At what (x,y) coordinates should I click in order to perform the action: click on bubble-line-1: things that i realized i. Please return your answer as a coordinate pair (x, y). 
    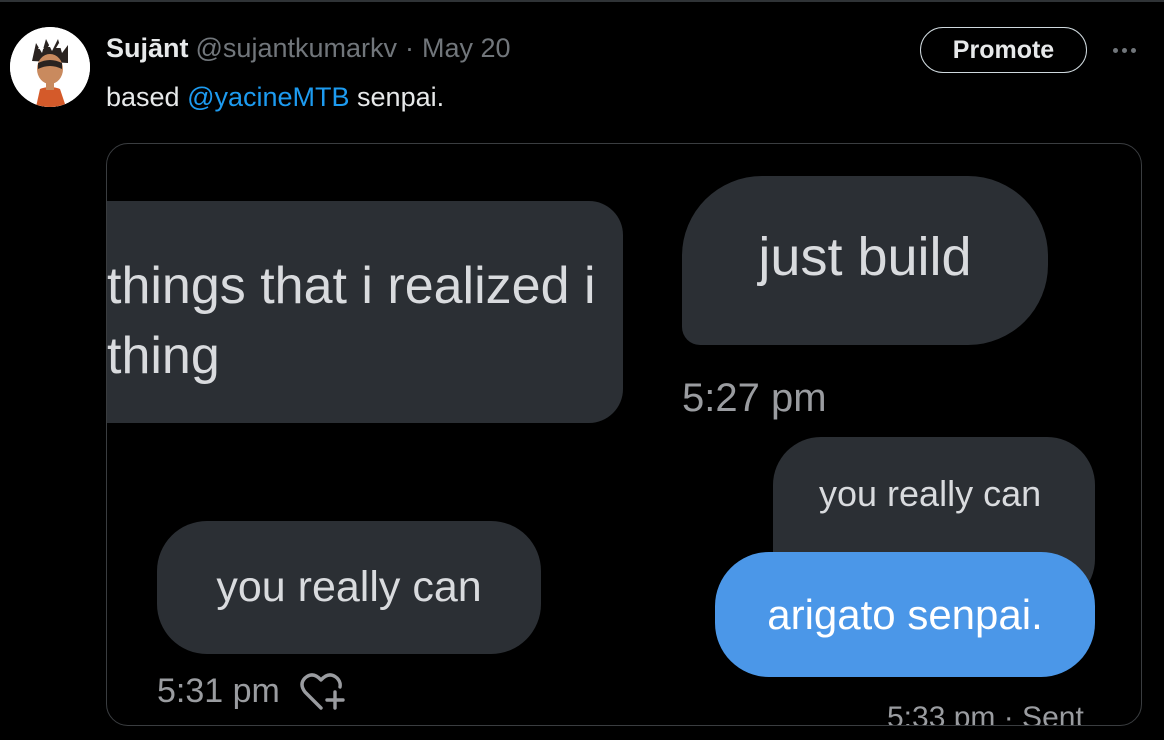
    Looking at the image, I should click on (351, 286).